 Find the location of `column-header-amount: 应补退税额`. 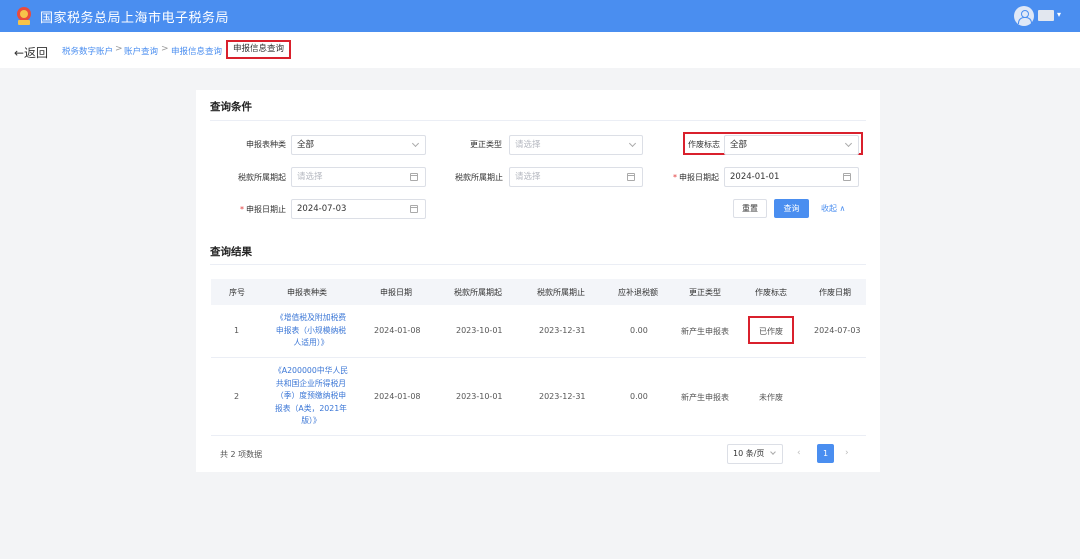

column-header-amount: 应补退税额 is located at coordinates (638, 292).